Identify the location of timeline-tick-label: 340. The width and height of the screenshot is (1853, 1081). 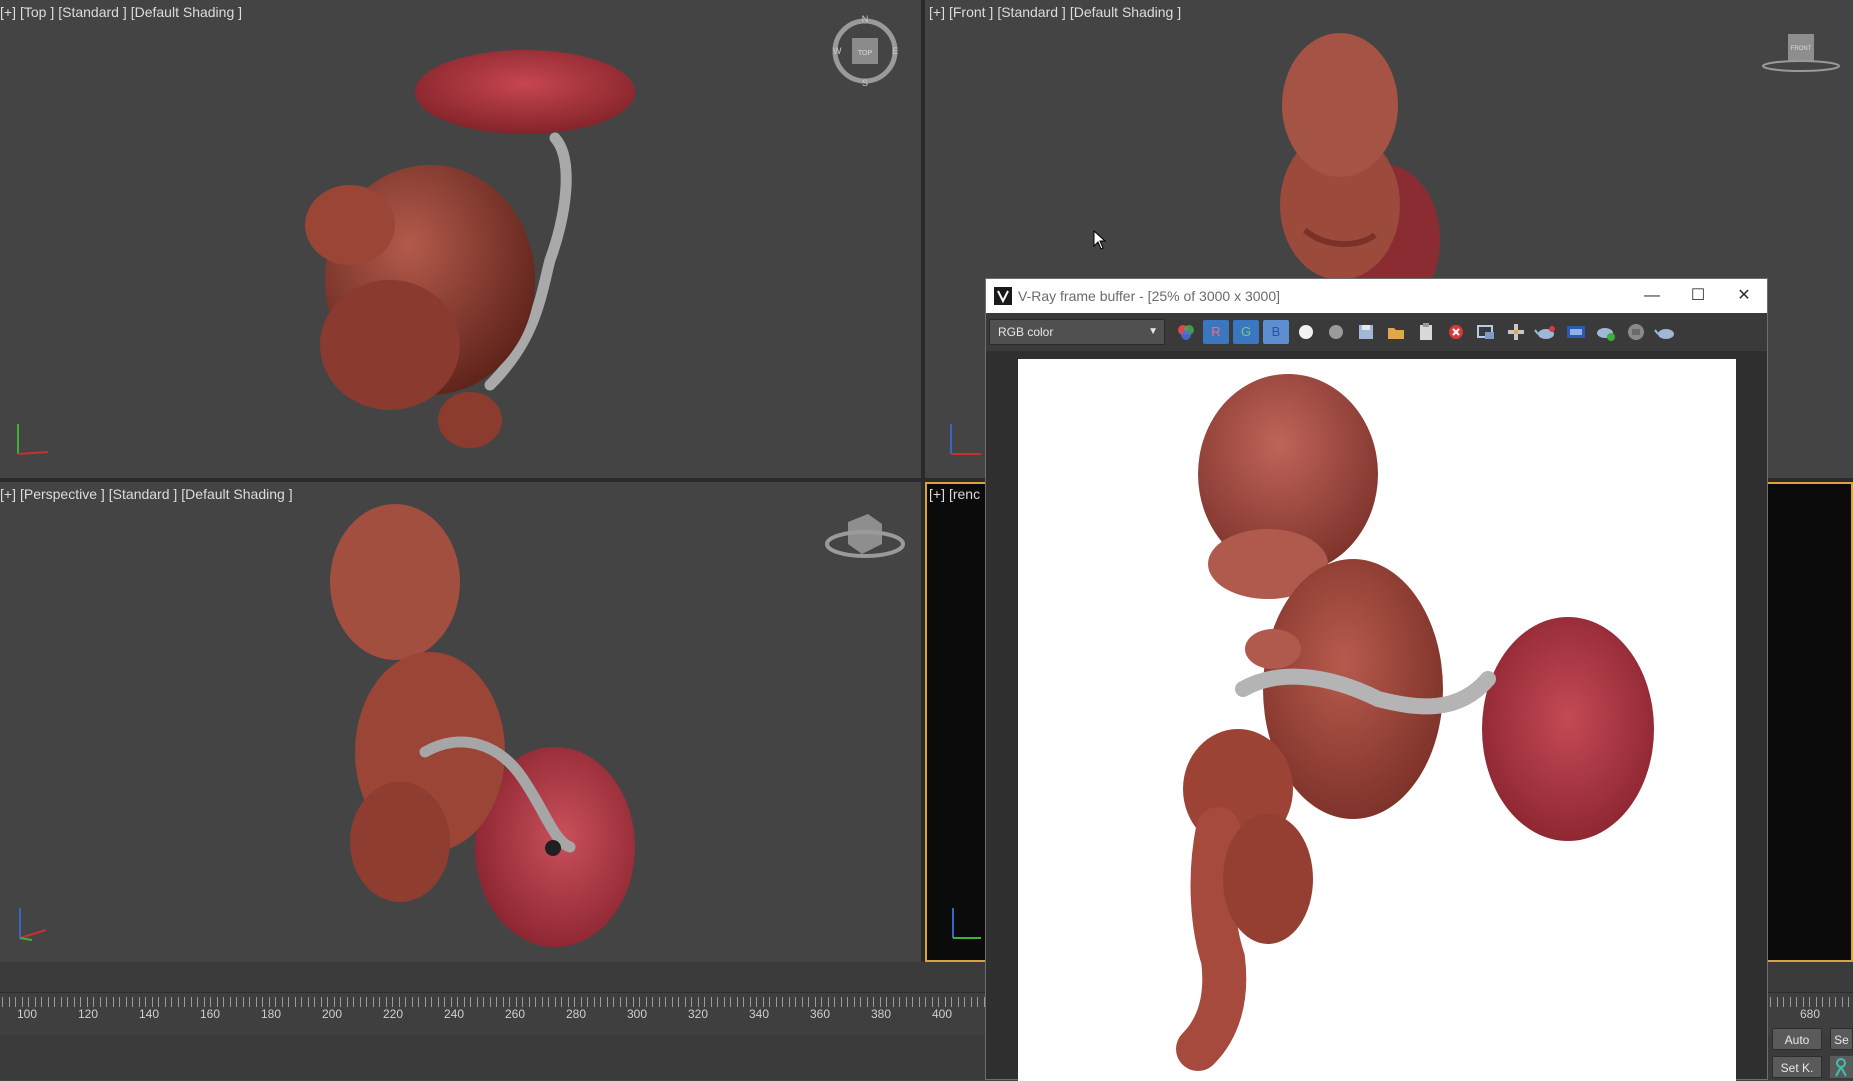
(759, 1014).